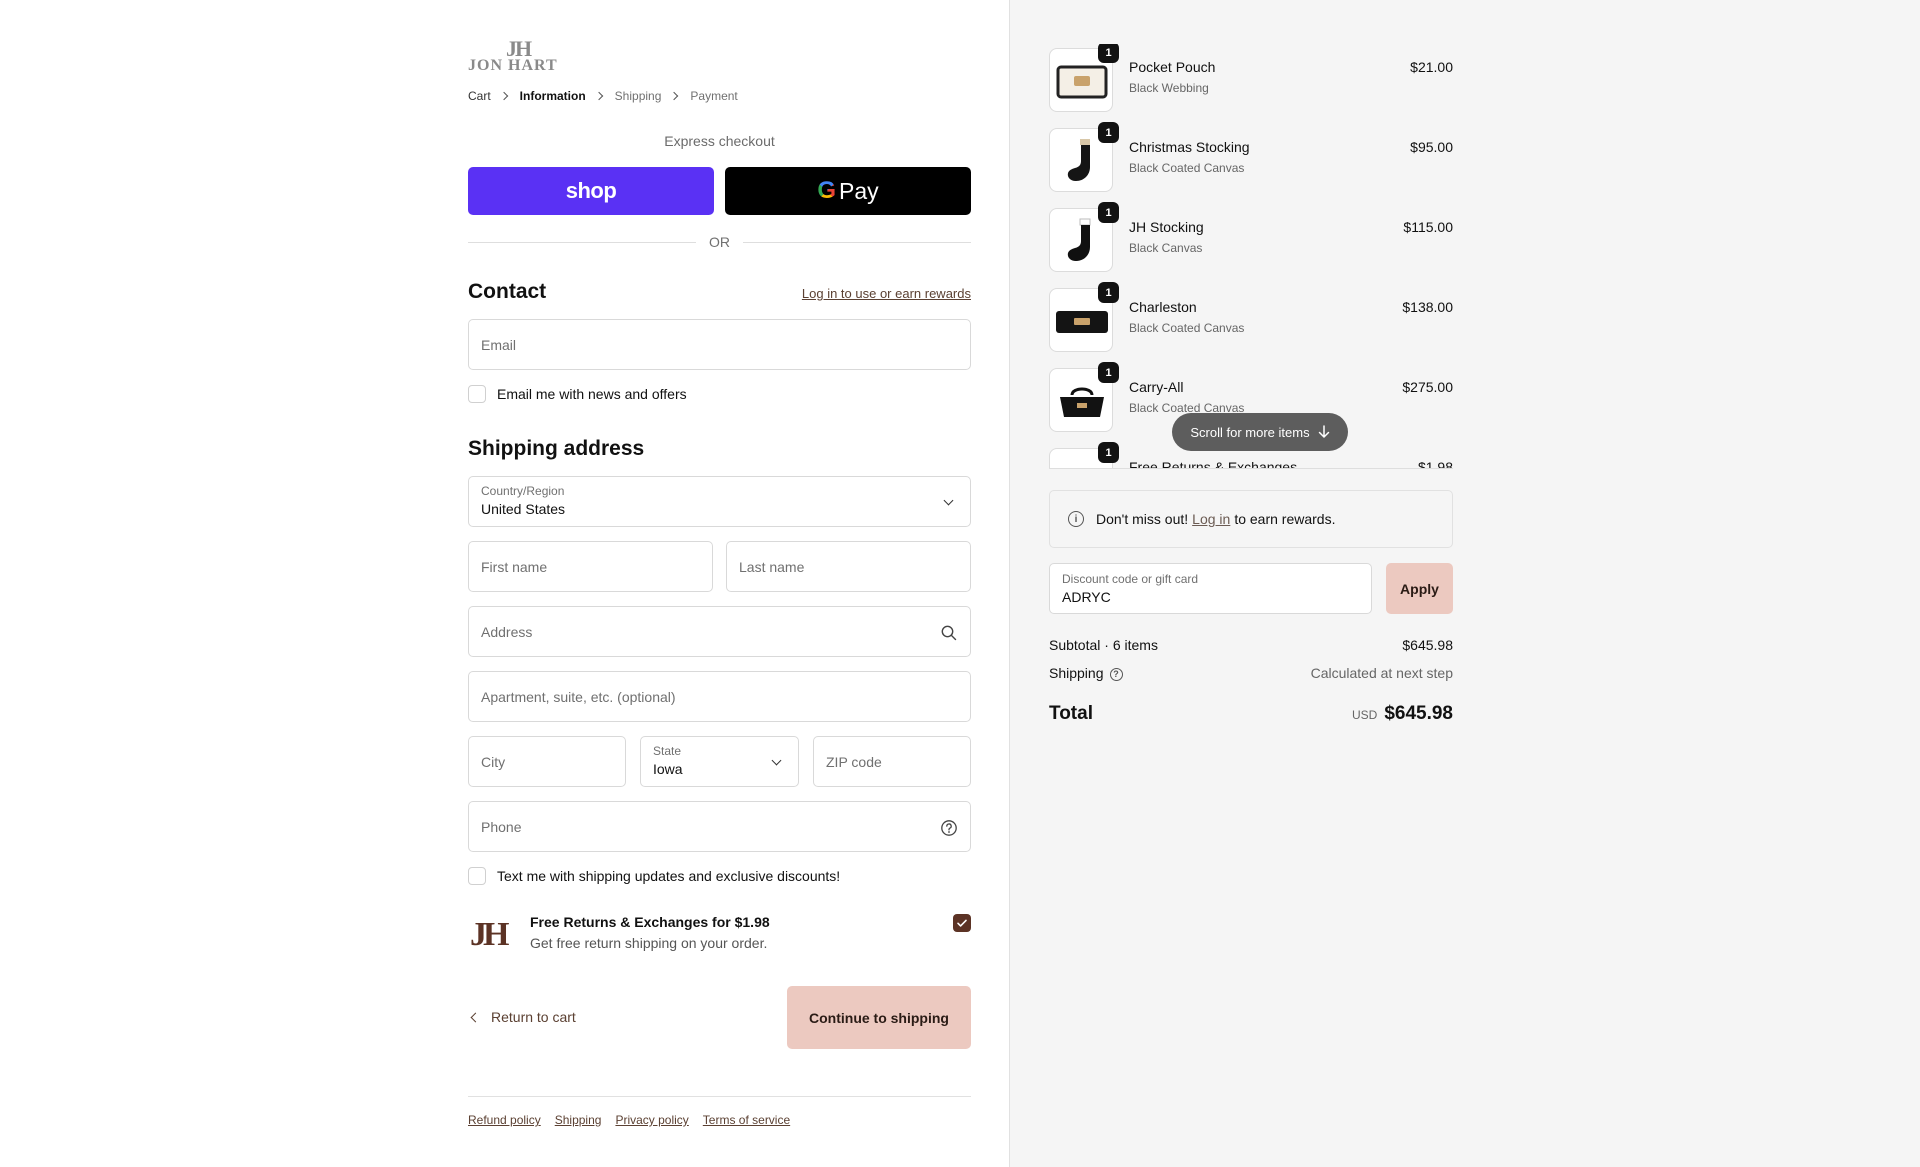  Describe the element at coordinates (1172, 67) in the screenshot. I see `item-name: Pocket Pouch` at that location.